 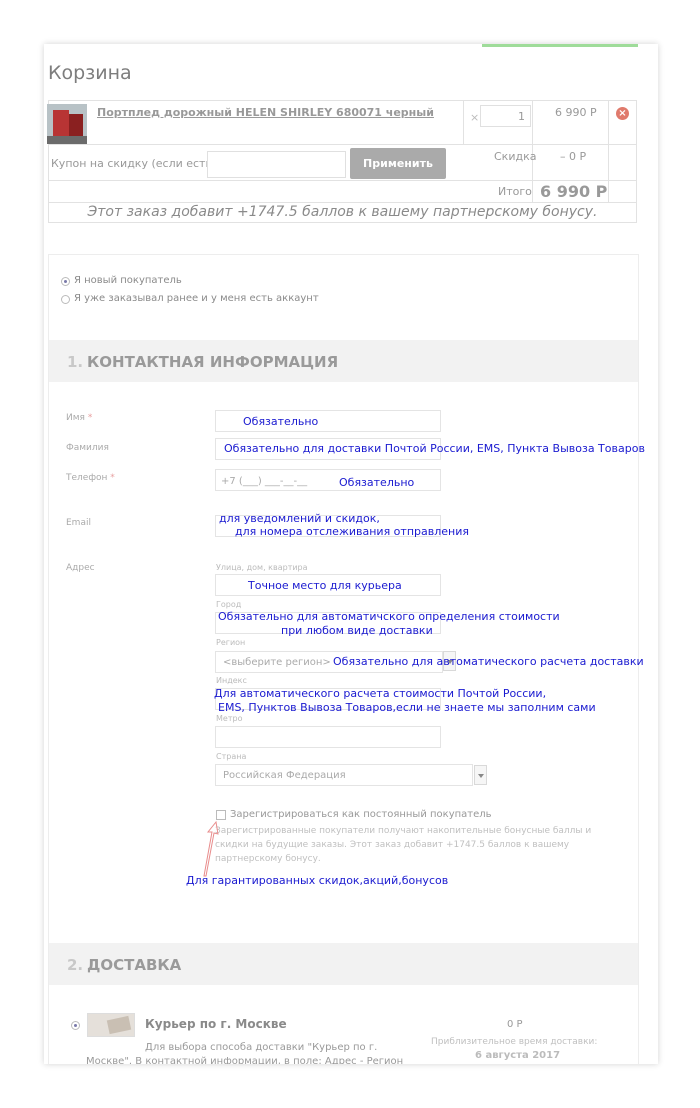 I want to click on annotation-arrow-icon, so click(x=211, y=848).